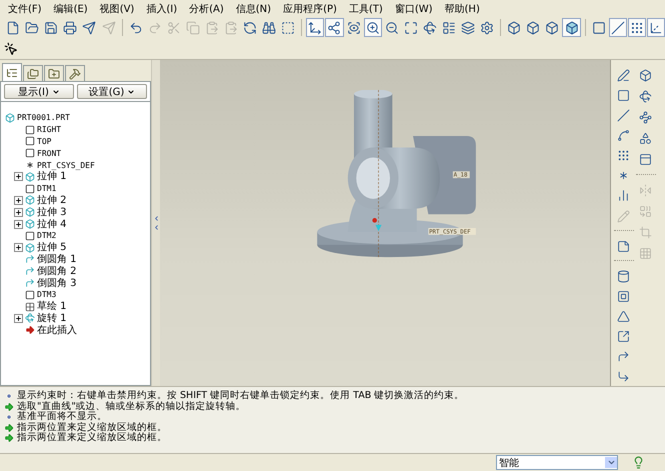 This screenshot has height=471, width=665. I want to click on menu-item: 插入(I), so click(162, 9).